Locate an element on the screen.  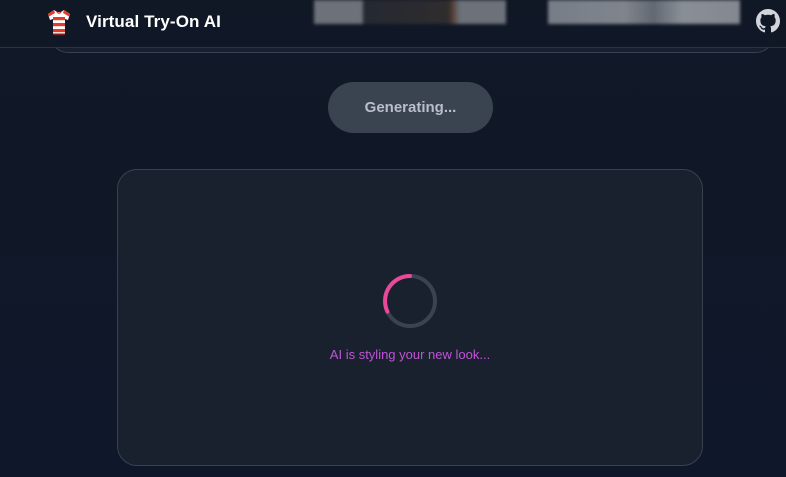
garment-image-thumbnail is located at coordinates (644, 12).